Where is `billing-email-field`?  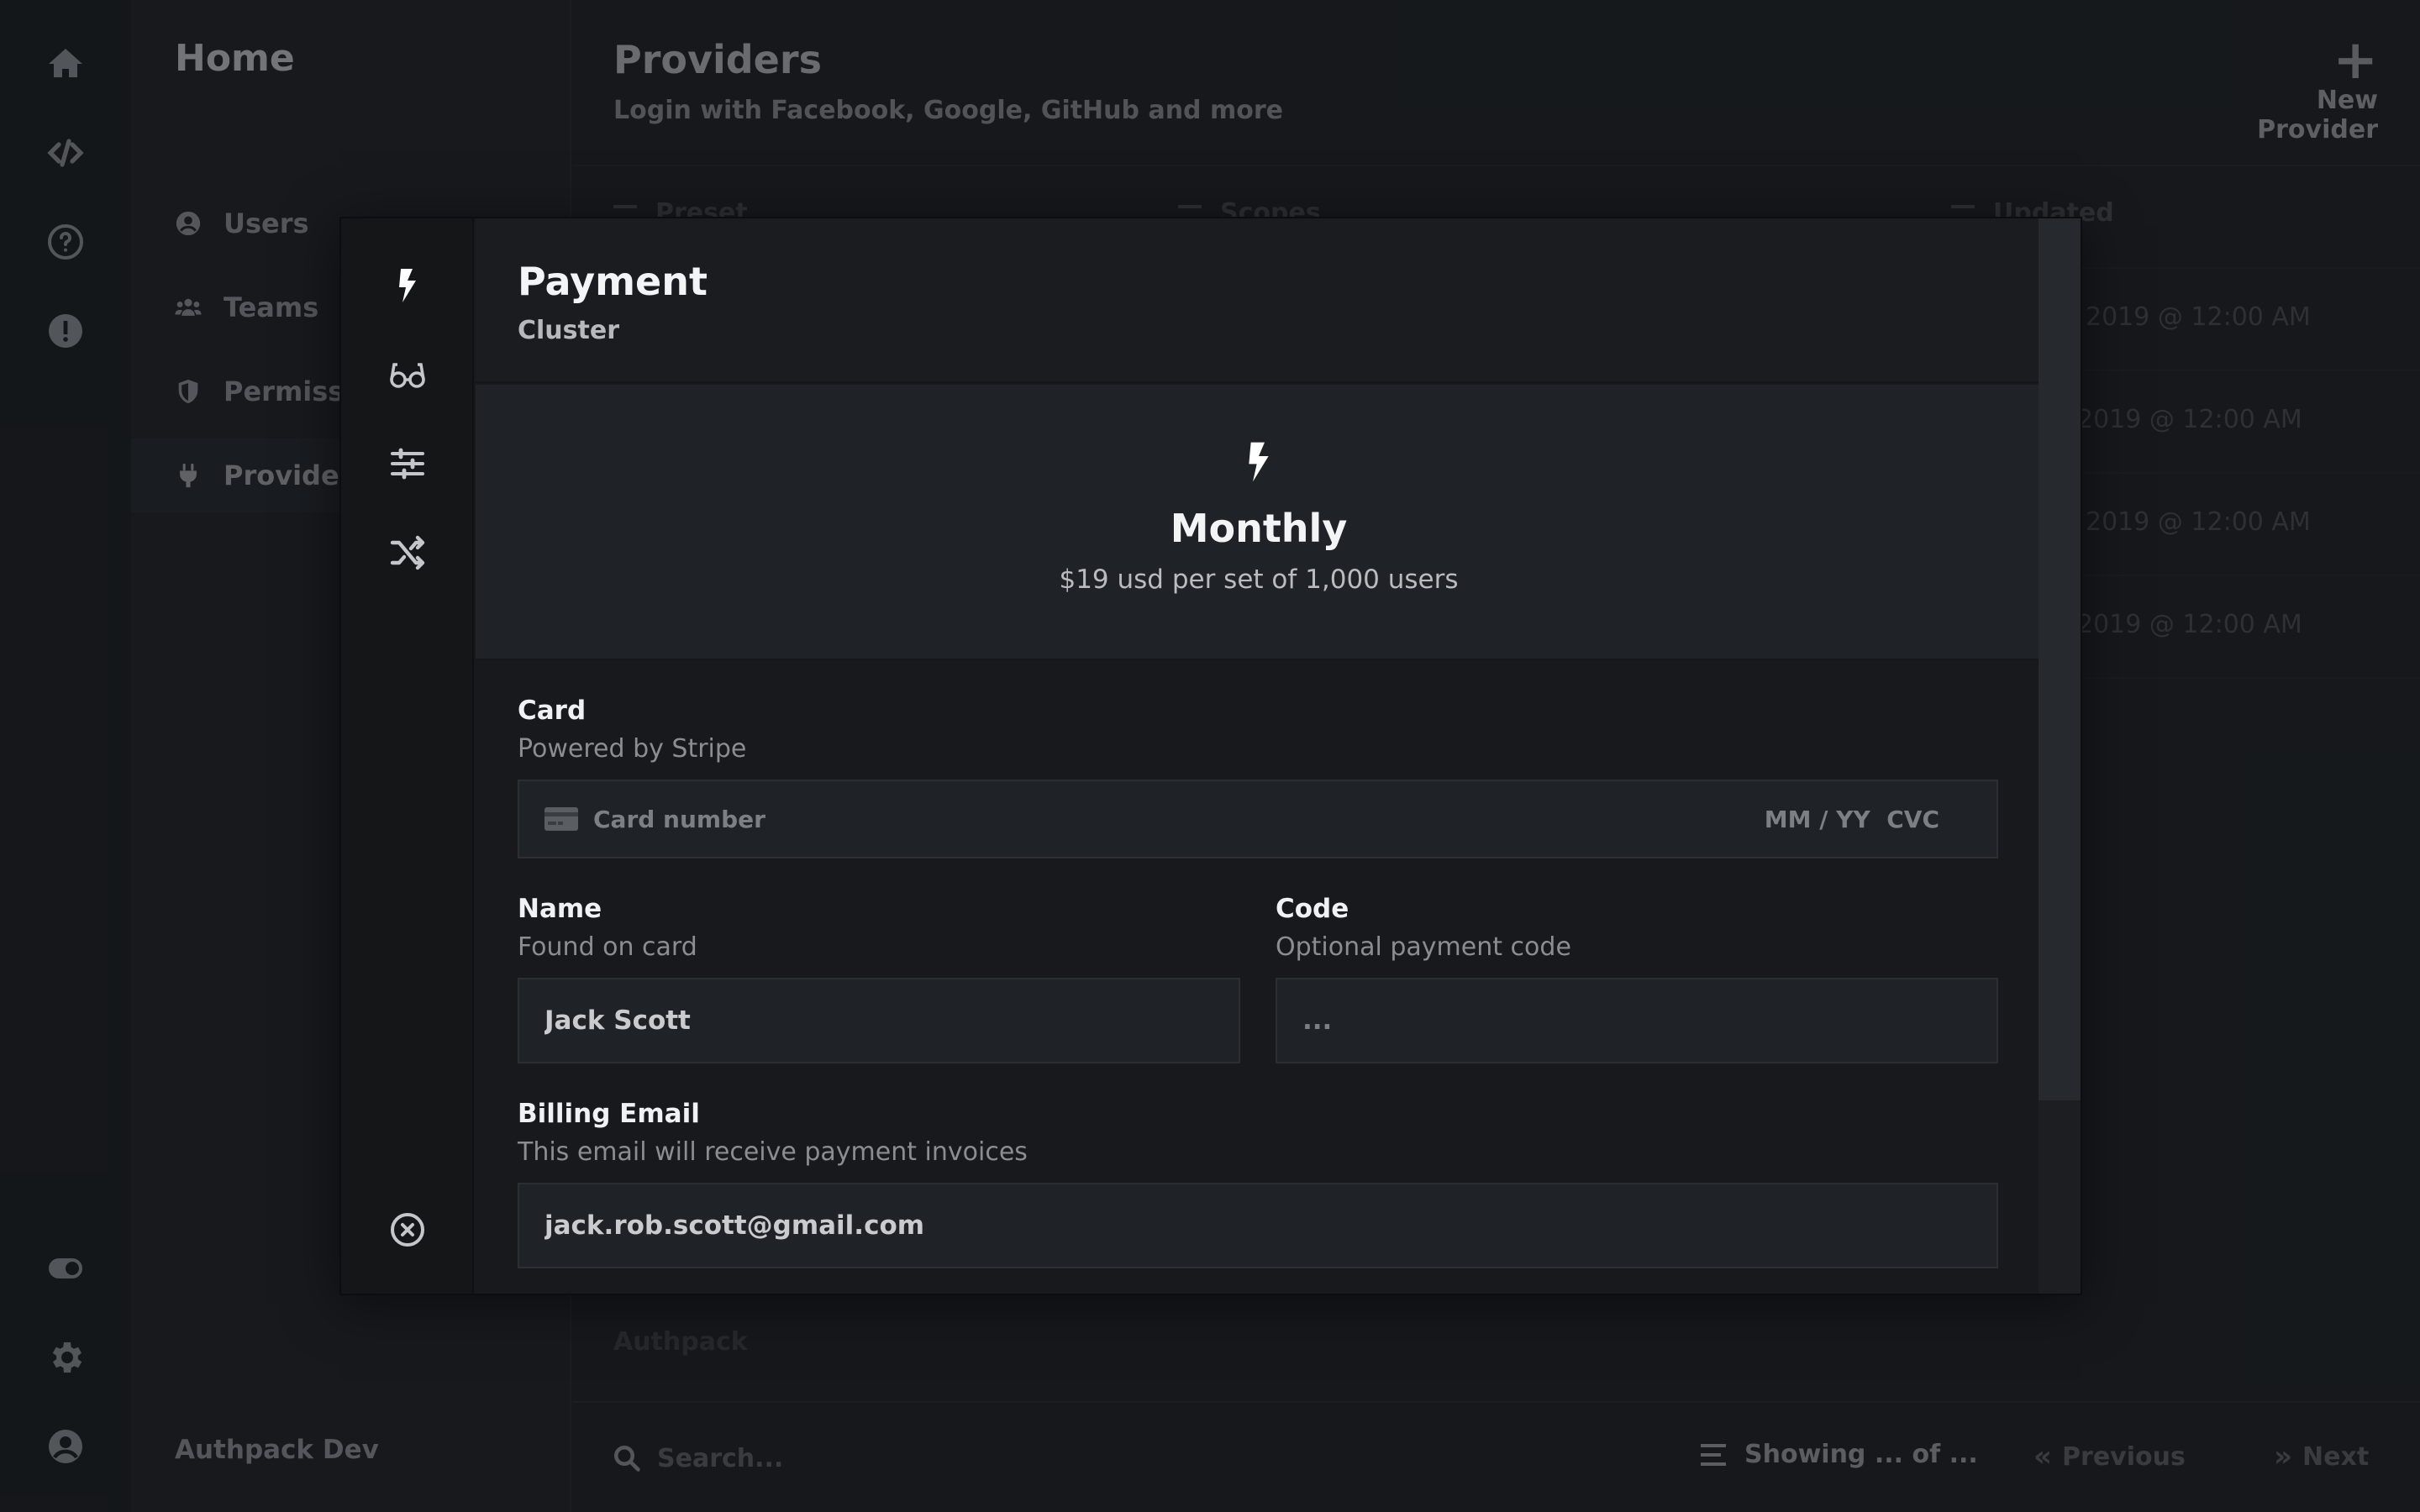
billing-email-field is located at coordinates (1258, 1225).